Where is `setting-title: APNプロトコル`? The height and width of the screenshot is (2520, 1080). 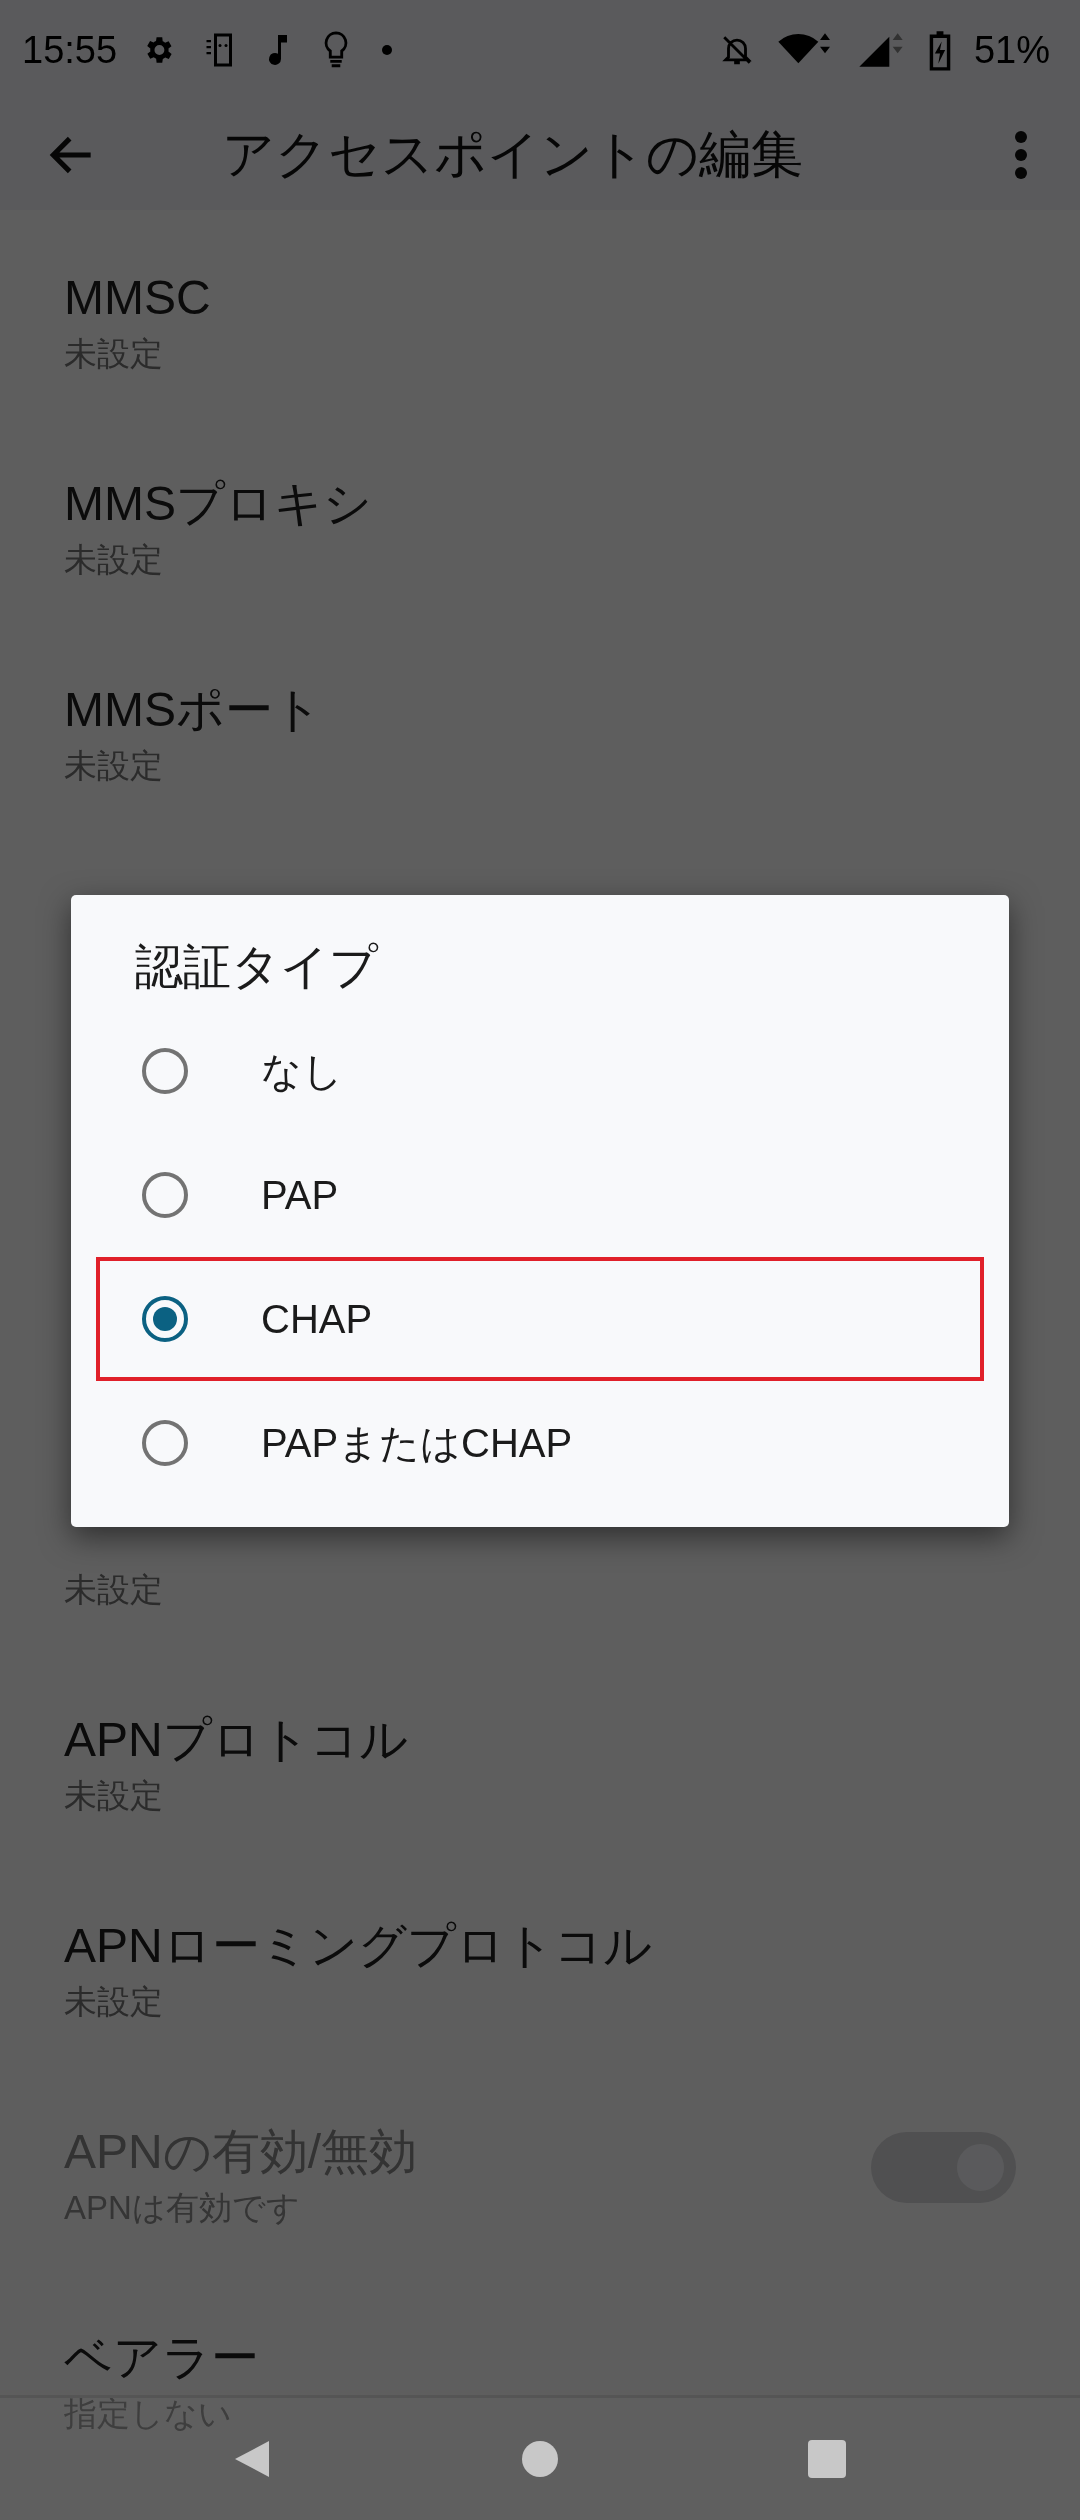 setting-title: APNプロトコル is located at coordinates (236, 1740).